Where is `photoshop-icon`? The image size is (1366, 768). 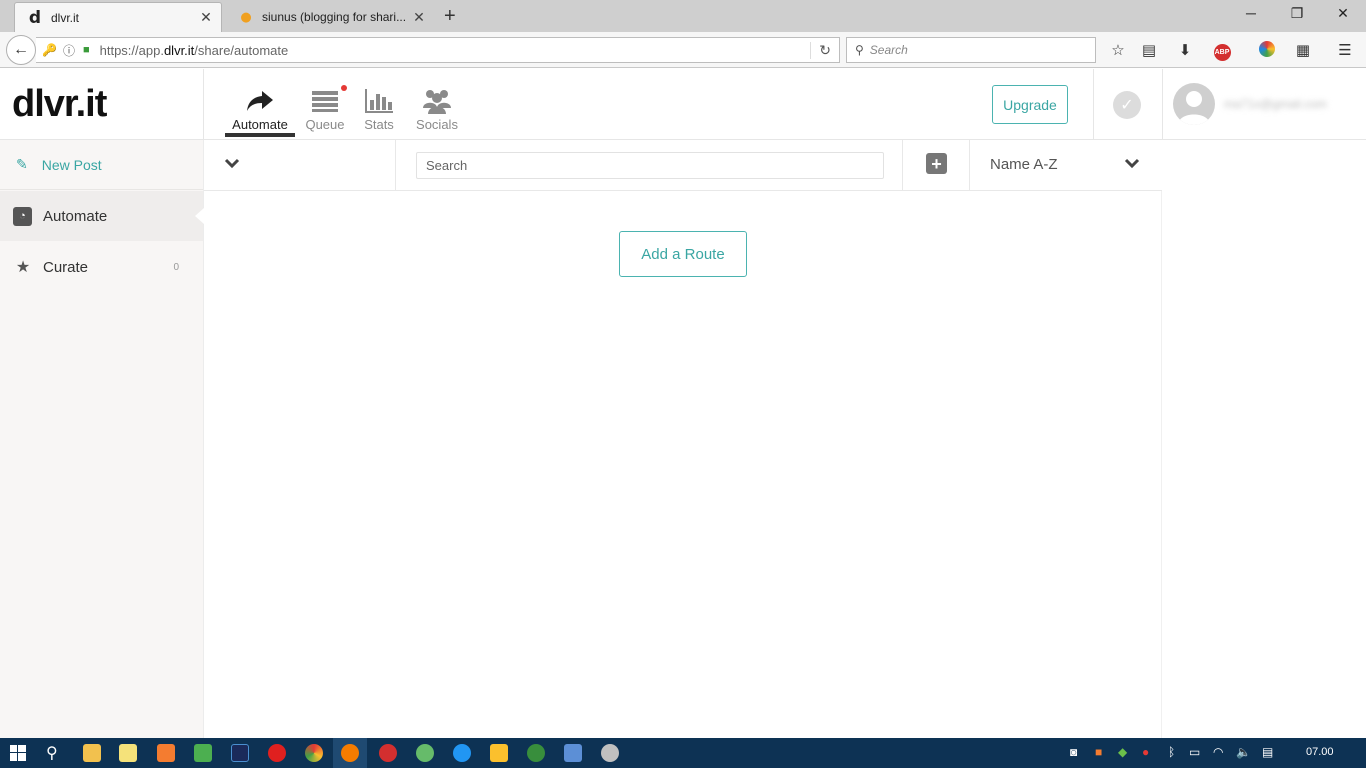
photoshop-icon is located at coordinates (240, 753).